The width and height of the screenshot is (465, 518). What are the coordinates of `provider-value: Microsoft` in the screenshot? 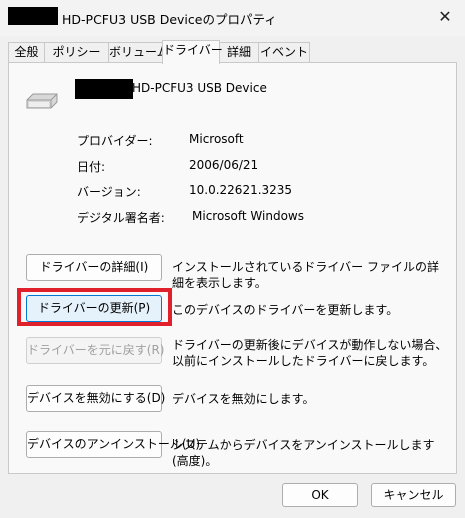 It's located at (216, 139).